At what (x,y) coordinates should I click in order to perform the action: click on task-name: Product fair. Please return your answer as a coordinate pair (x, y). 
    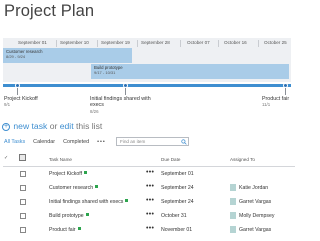
    Looking at the image, I should click on (65, 230).